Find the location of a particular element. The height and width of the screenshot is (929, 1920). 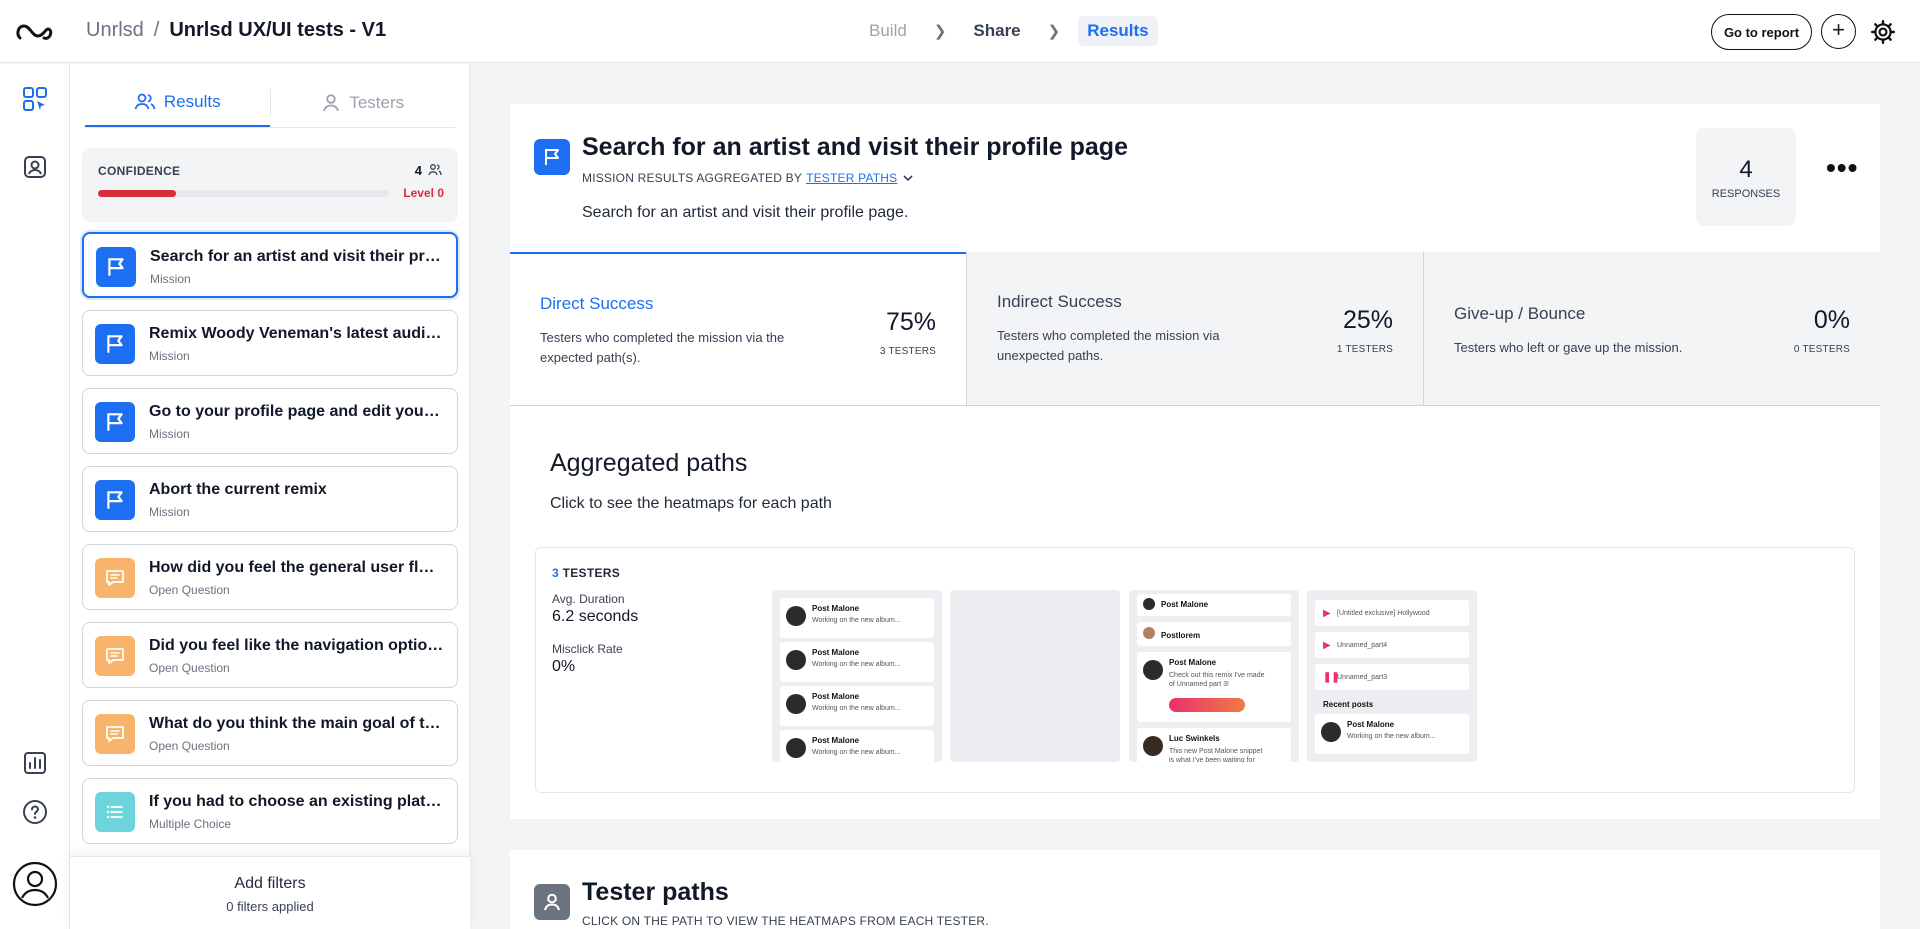

add-button: + is located at coordinates (1838, 31).